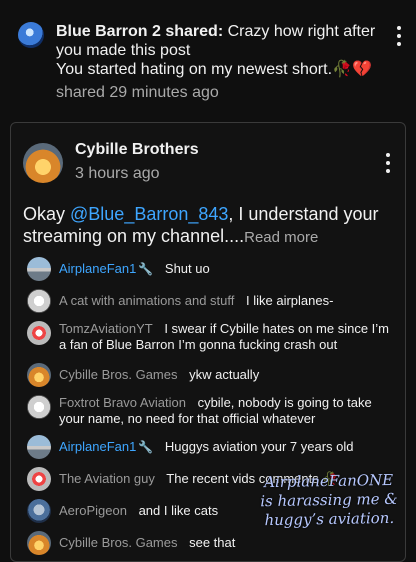 The image size is (416, 562). What do you see at coordinates (388, 163) in the screenshot?
I see `post-more-options-icon` at bounding box center [388, 163].